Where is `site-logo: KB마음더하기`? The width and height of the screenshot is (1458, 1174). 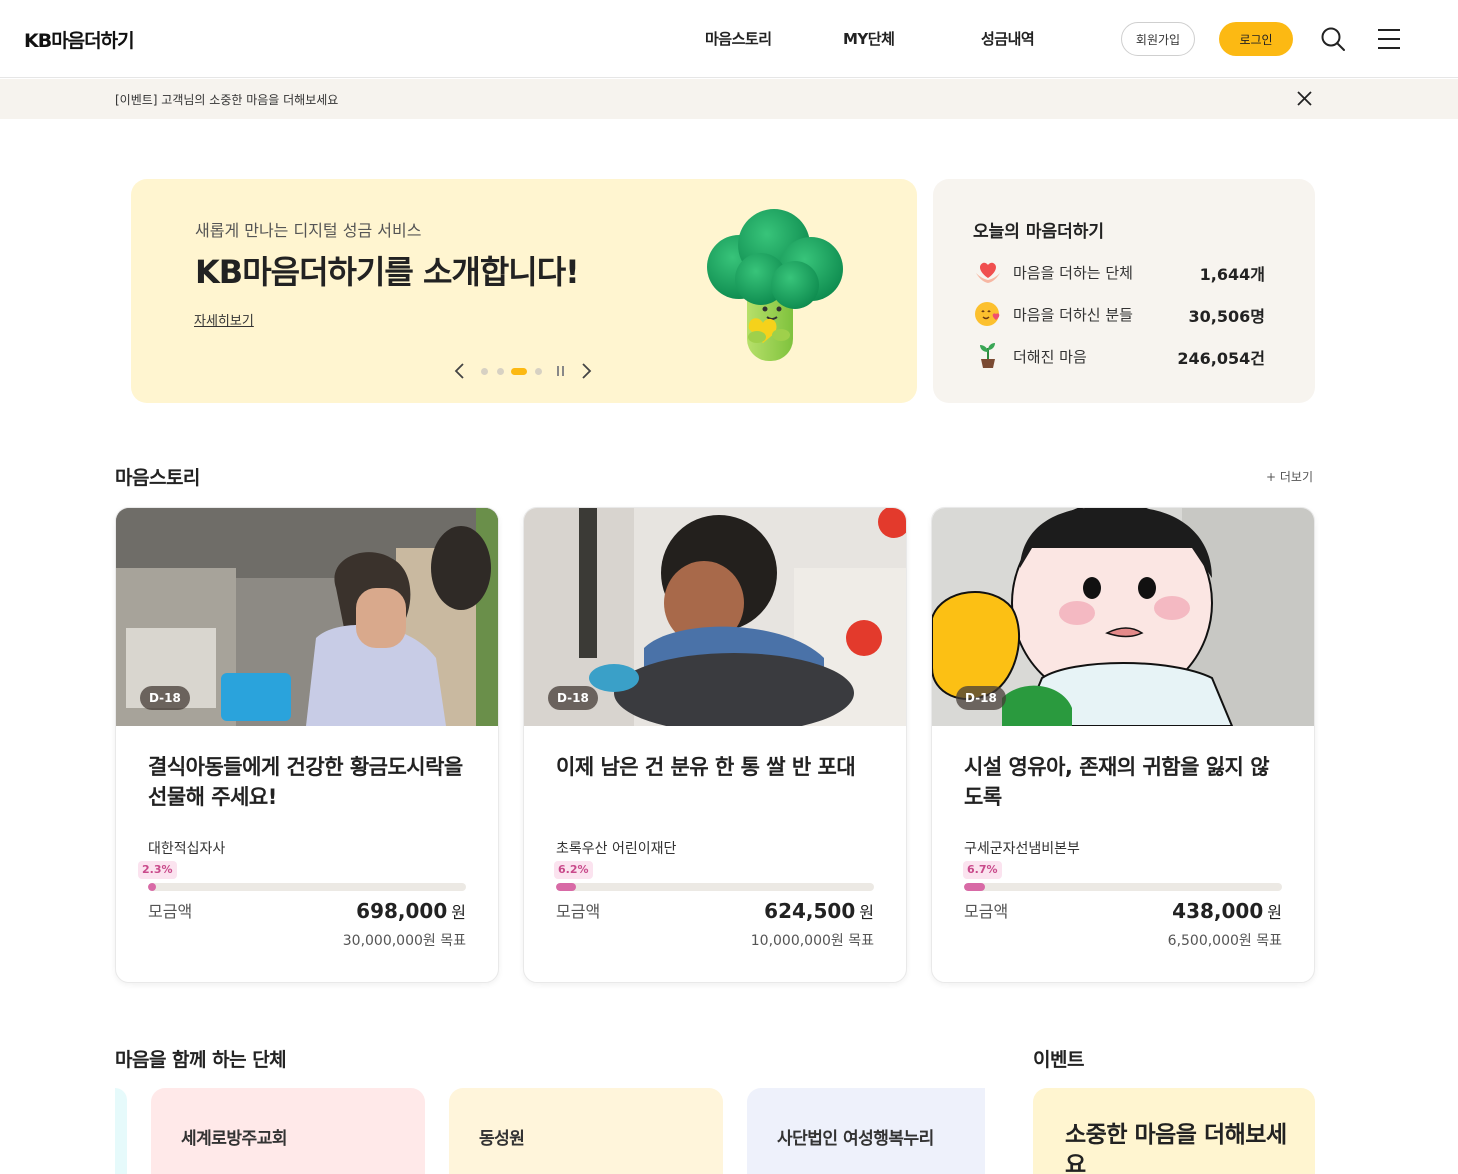 site-logo: KB마음더하기 is located at coordinates (79, 39).